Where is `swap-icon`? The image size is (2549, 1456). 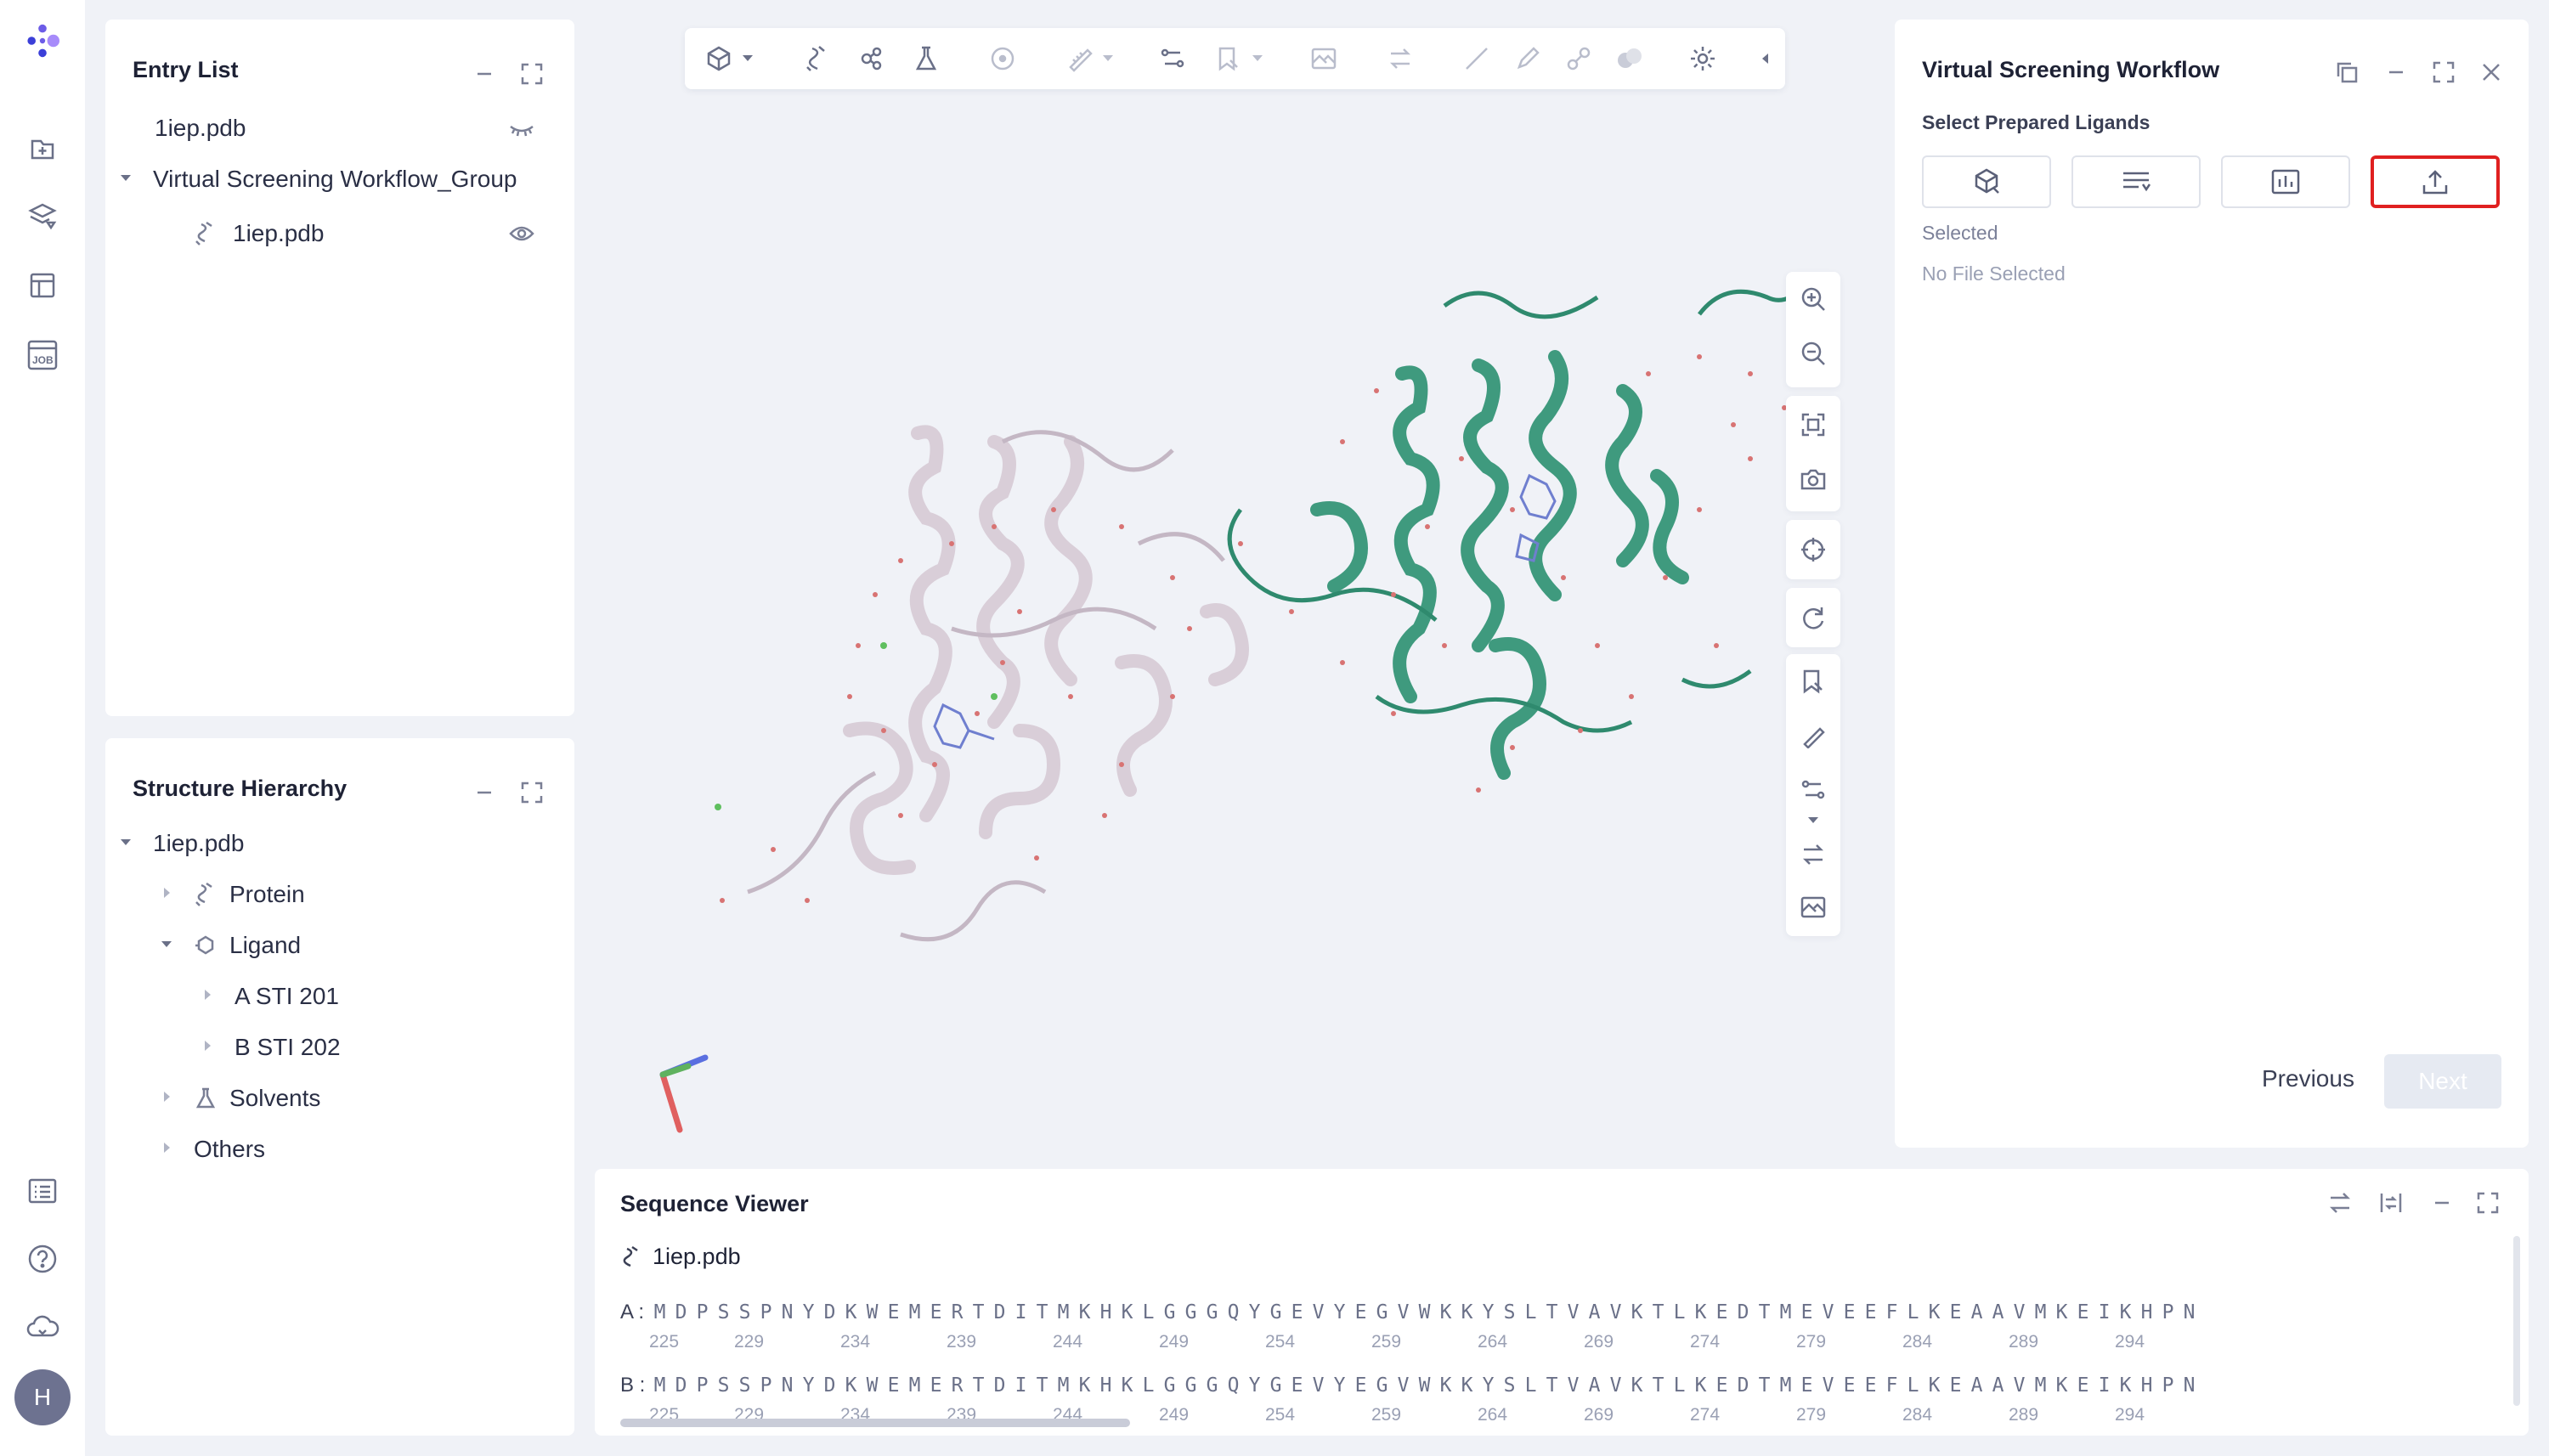
swap-icon is located at coordinates (1401, 59).